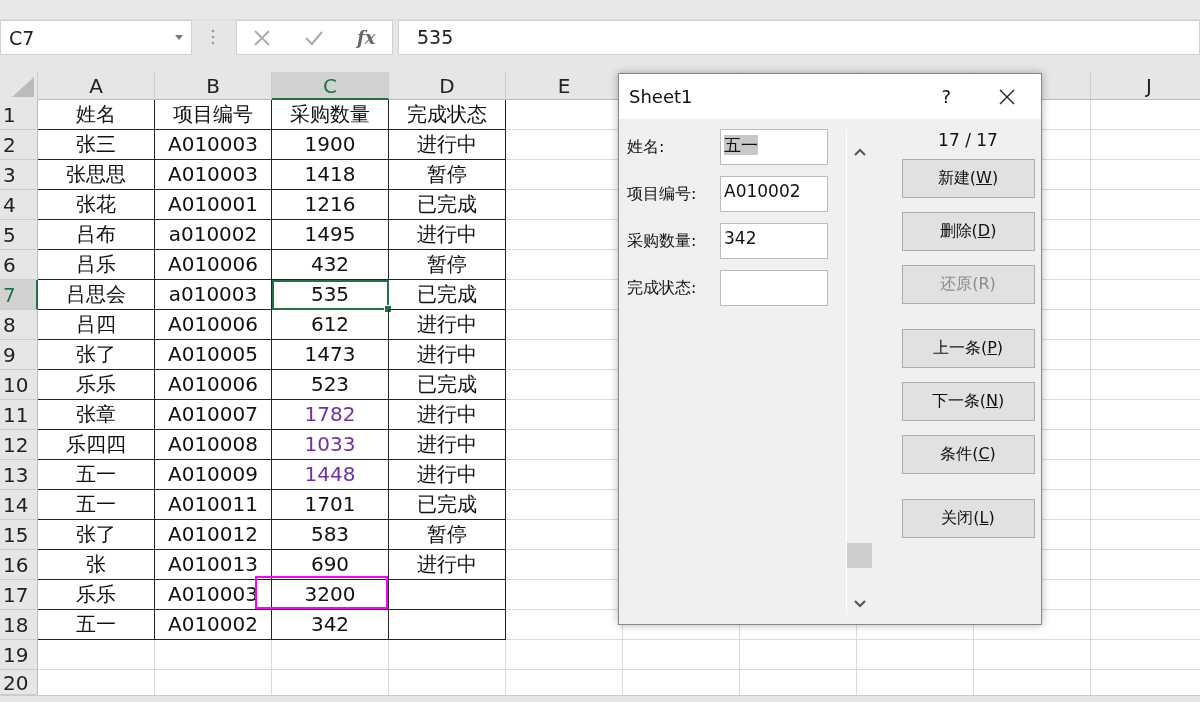  I want to click on row-header: 2, so click(19, 145).